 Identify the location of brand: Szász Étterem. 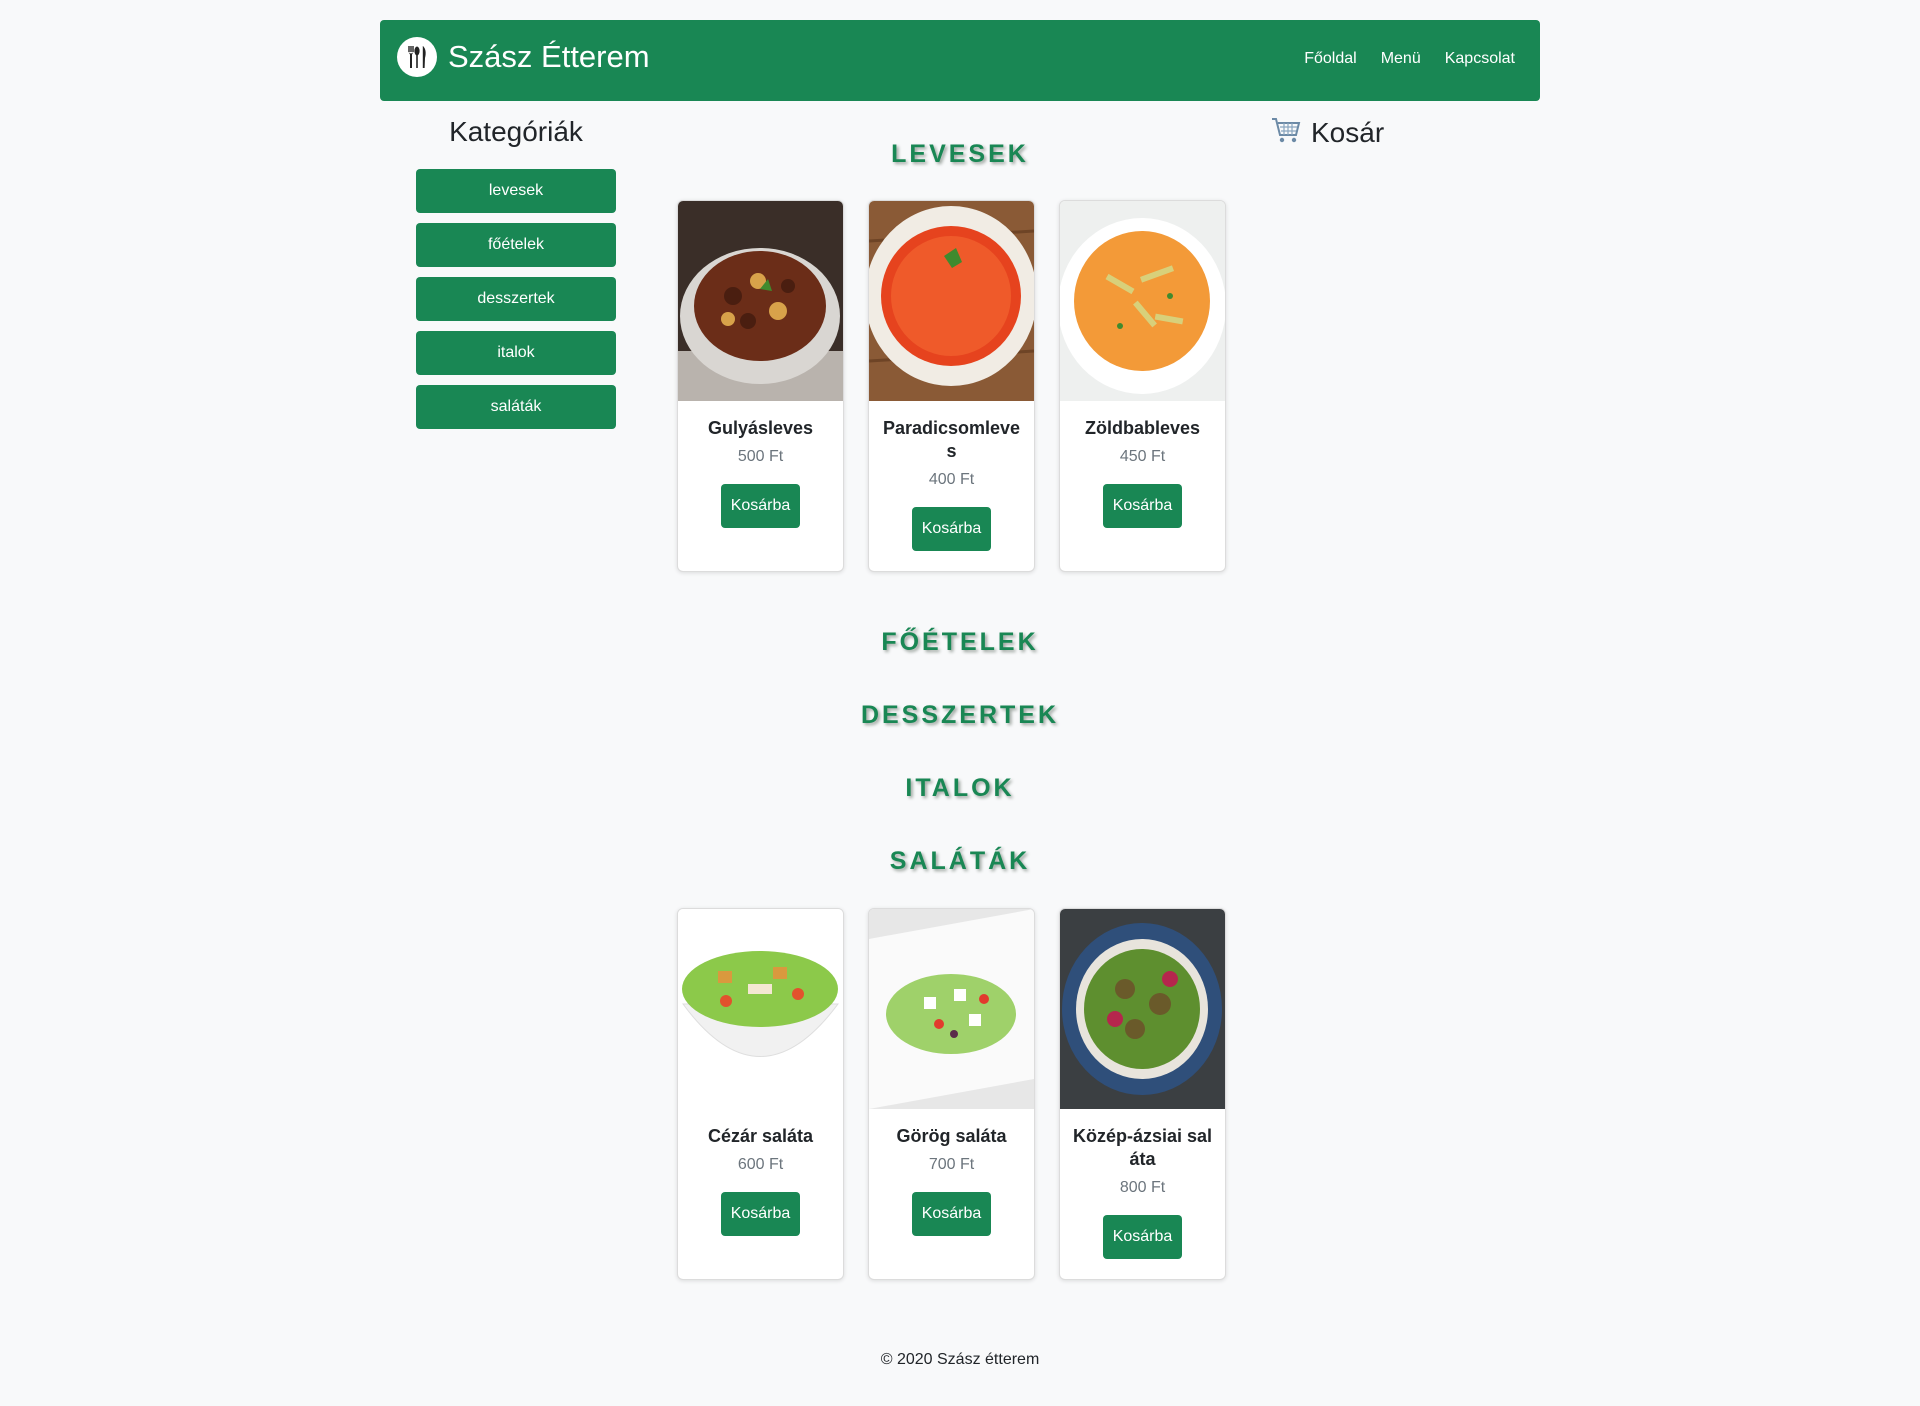
(523, 57).